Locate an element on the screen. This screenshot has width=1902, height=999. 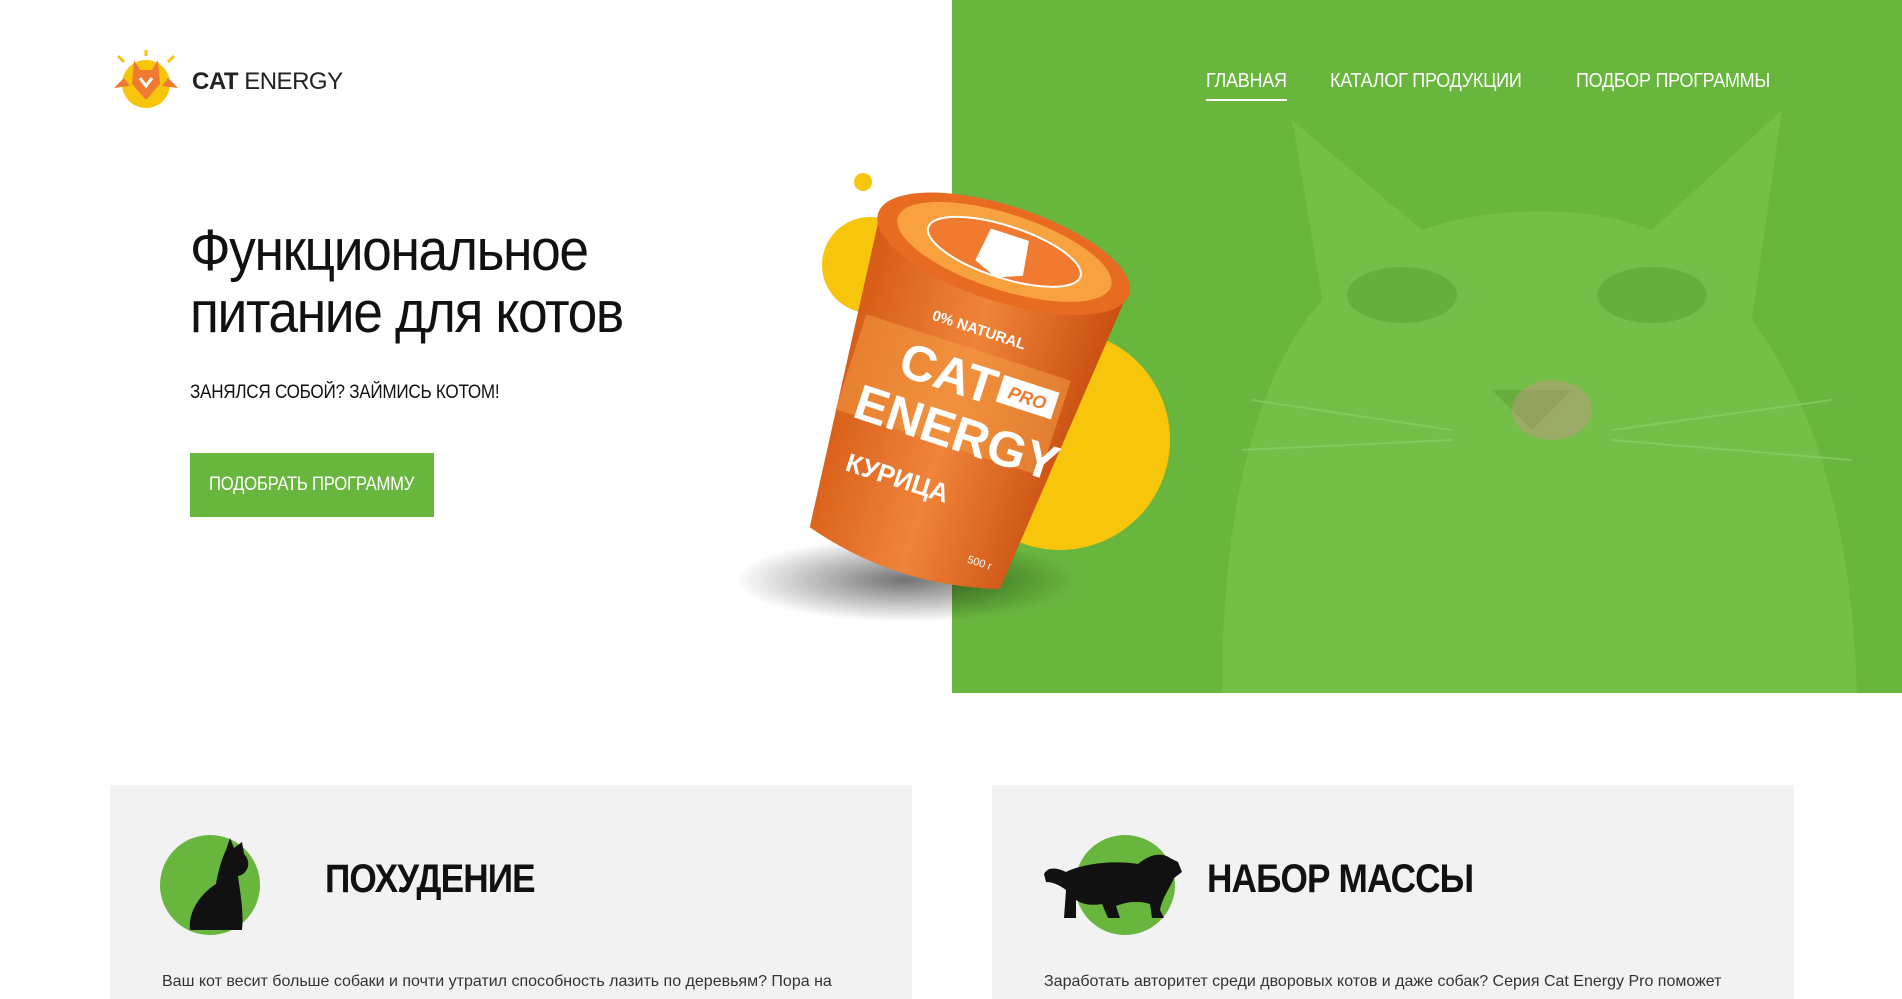
sitting-cat-icon is located at coordinates (210, 885).